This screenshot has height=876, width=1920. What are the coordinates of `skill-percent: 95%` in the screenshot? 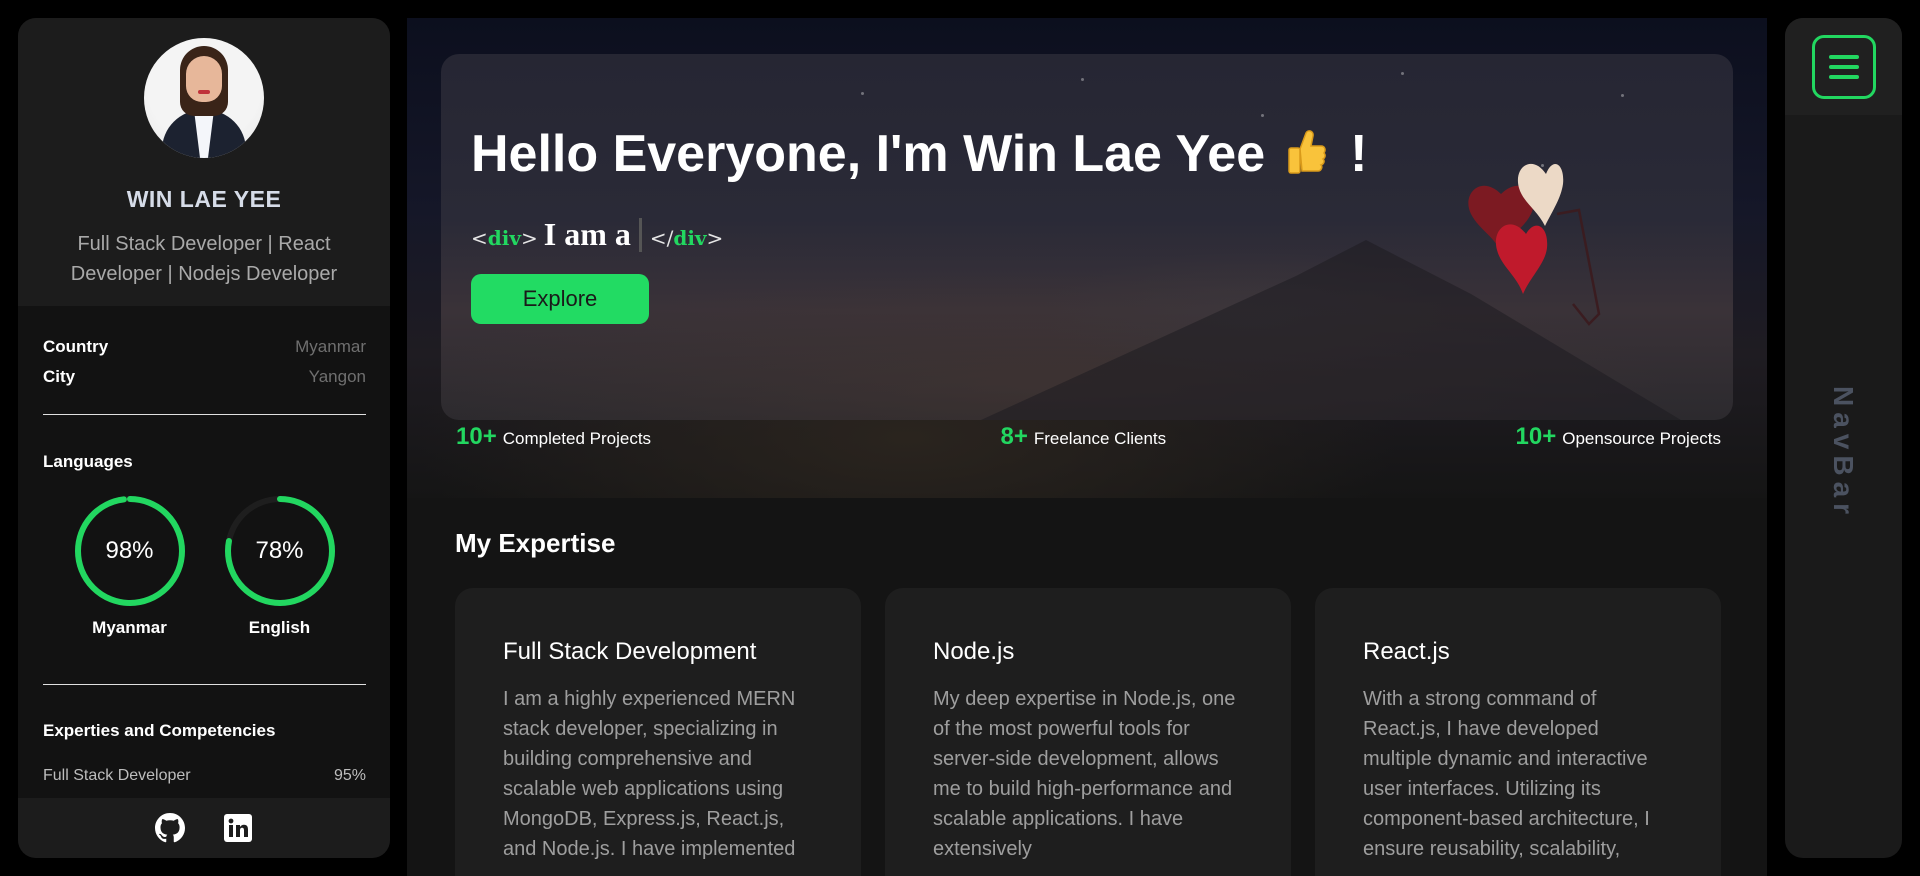 It's located at (349, 775).